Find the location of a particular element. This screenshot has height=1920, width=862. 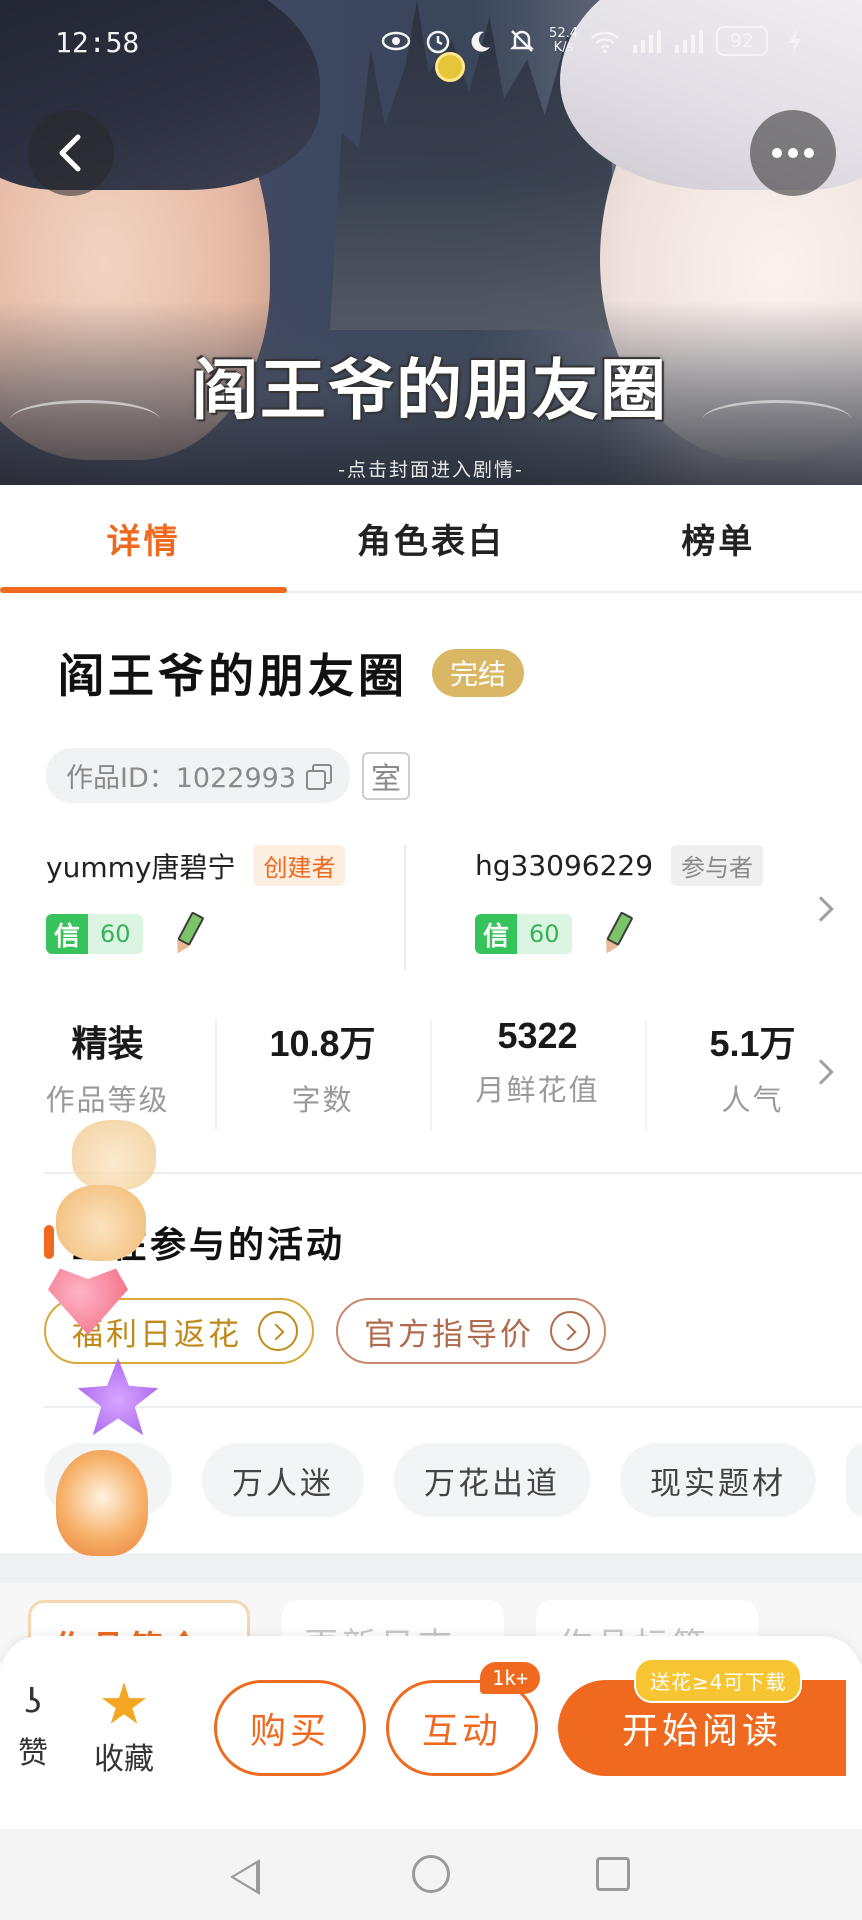

chevron-left-icon is located at coordinates (70, 153).